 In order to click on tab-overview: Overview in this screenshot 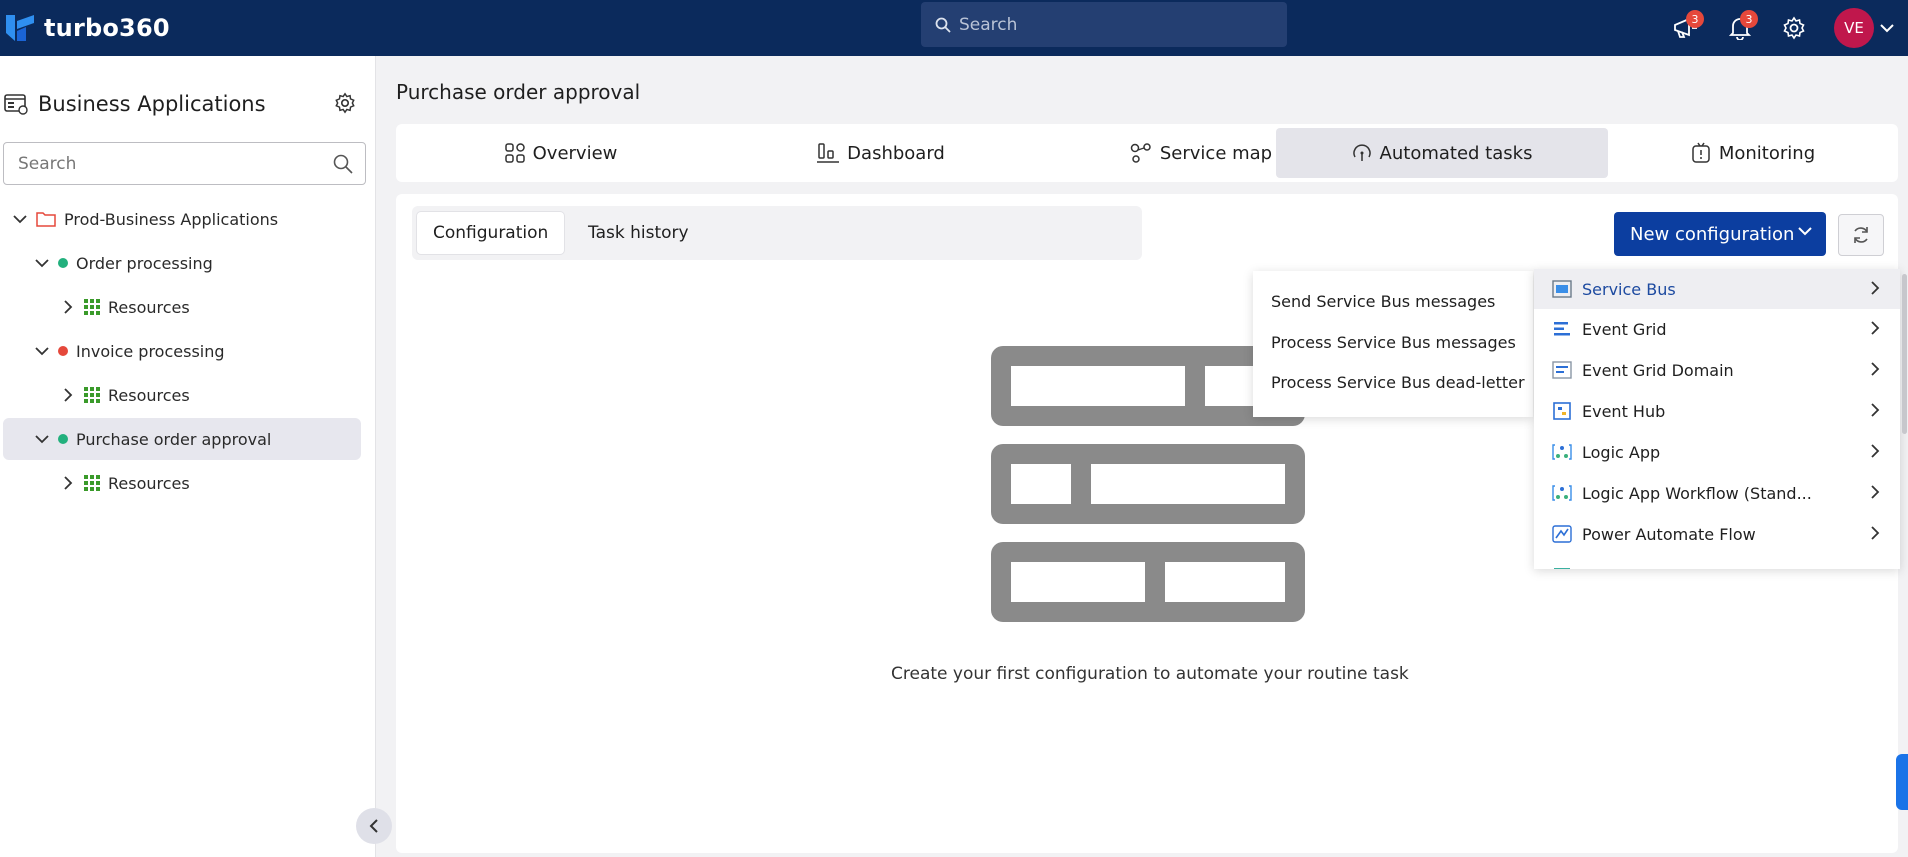, I will do `click(561, 153)`.